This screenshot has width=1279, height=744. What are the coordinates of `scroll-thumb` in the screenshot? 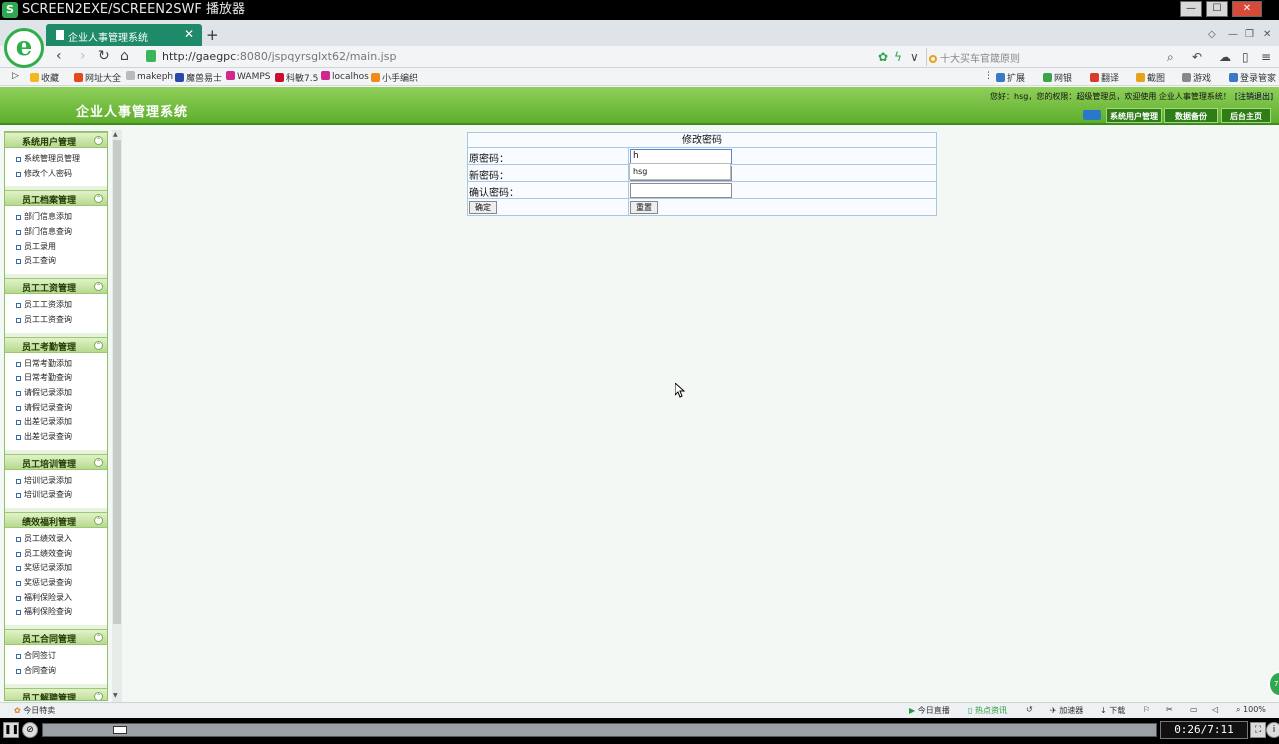 It's located at (117, 382).